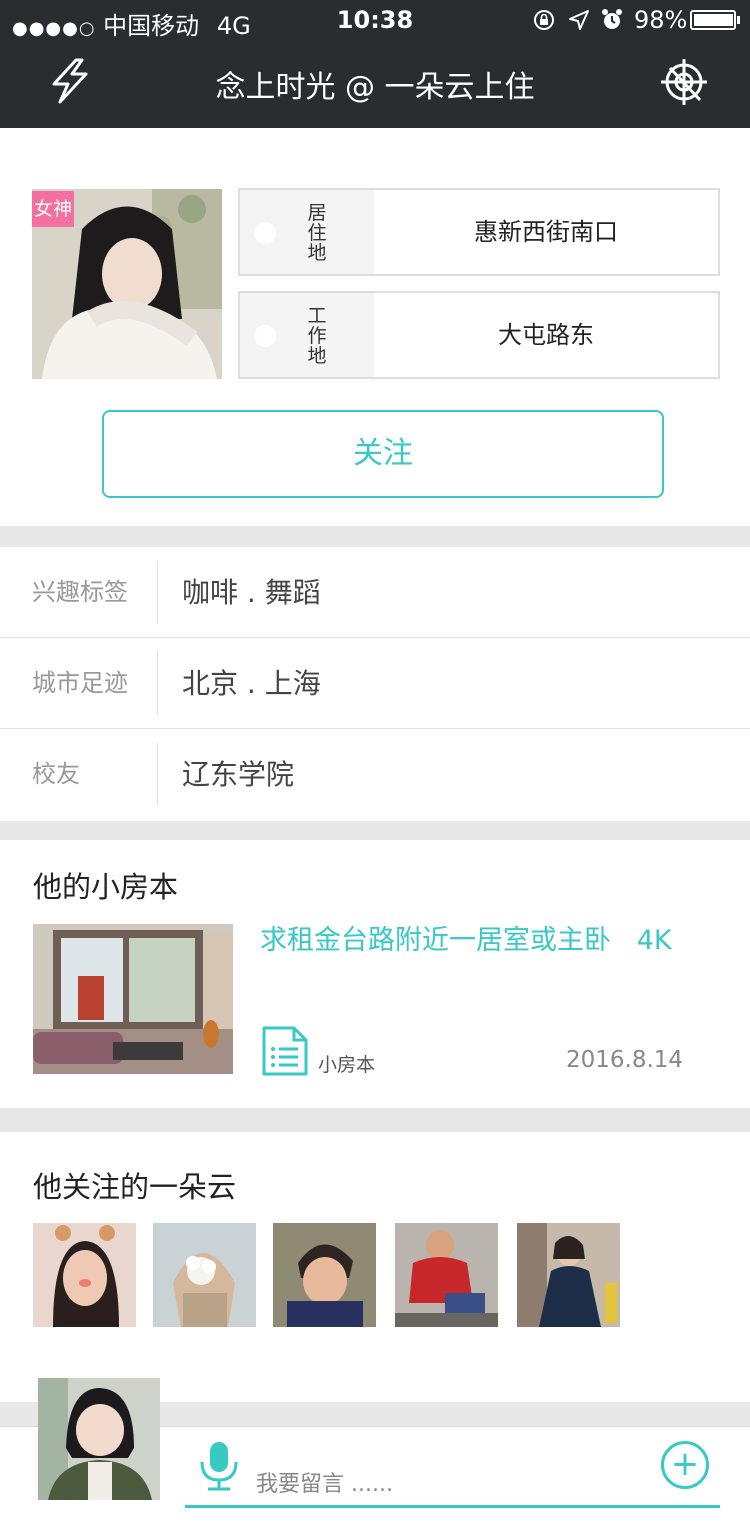  Describe the element at coordinates (56, 774) in the screenshot. I see `info-key: 校友` at that location.